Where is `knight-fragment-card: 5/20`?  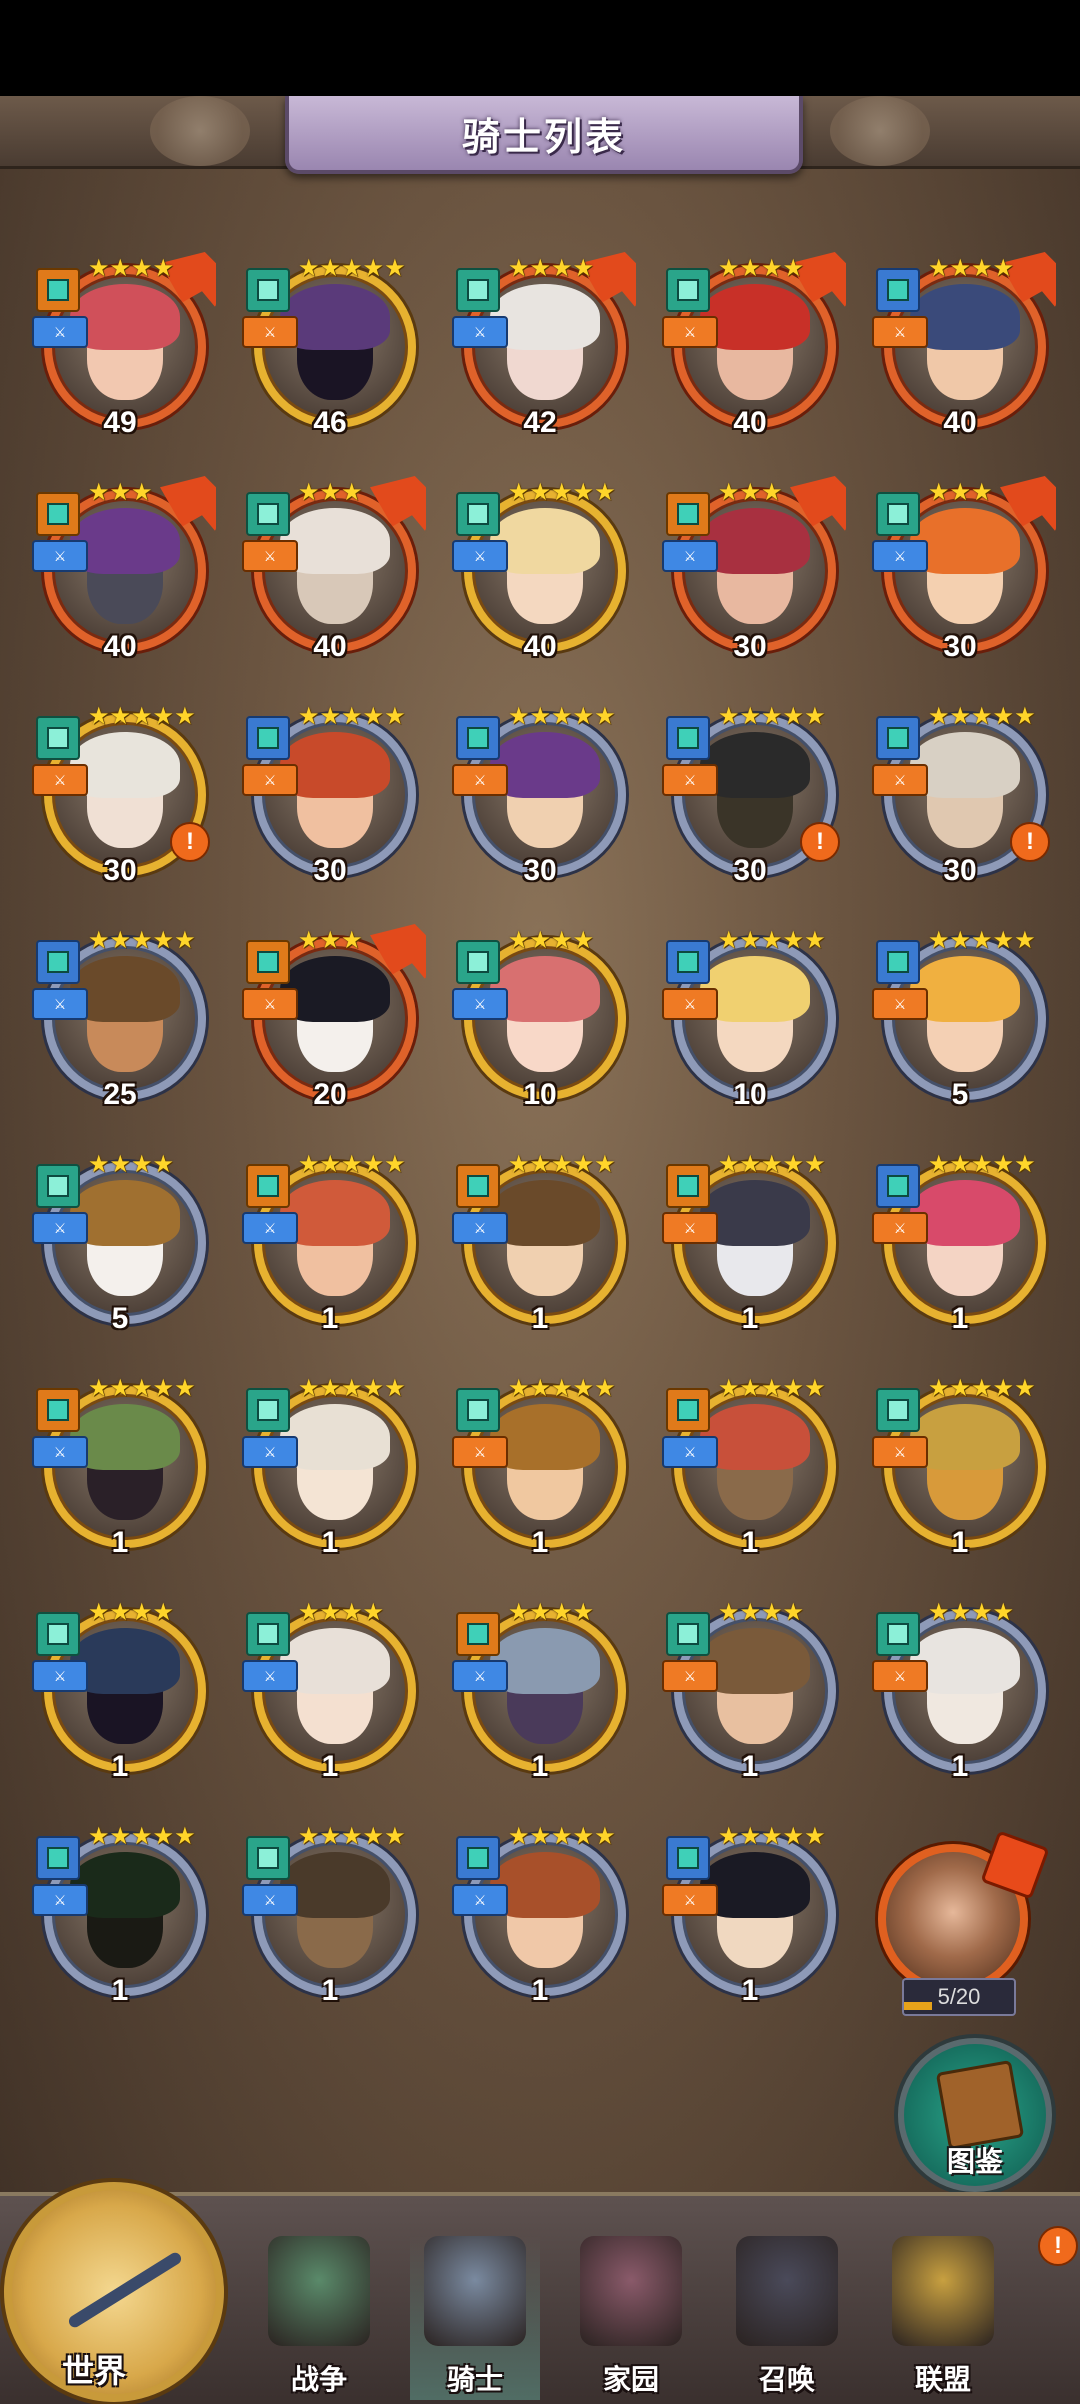
knight-fragment-card: 5/20 is located at coordinates (962, 1934).